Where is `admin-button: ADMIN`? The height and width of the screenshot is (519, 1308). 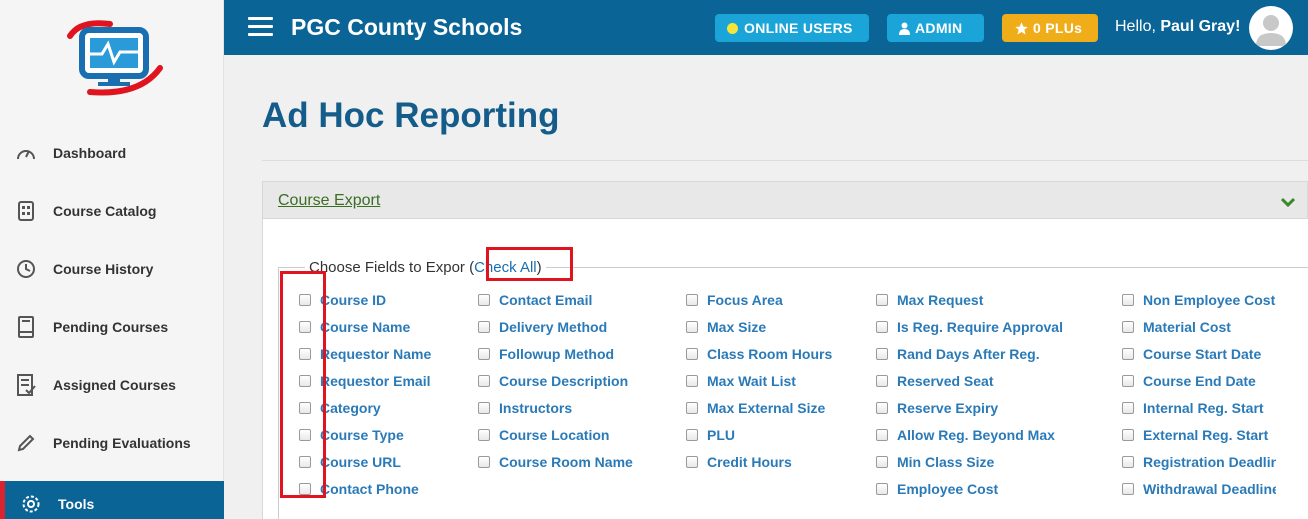
admin-button: ADMIN is located at coordinates (935, 28).